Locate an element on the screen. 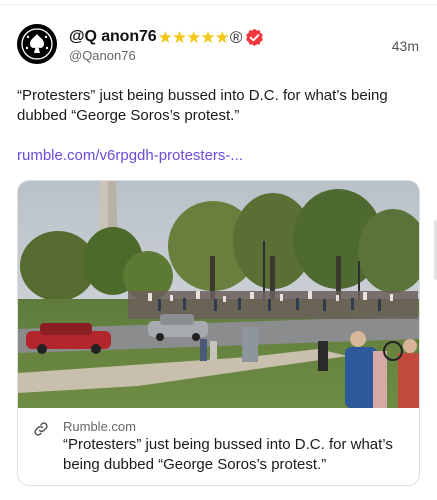 Image resolution: width=437 pixels, height=500 pixels. avatar-logo-icon is located at coordinates (37, 44).